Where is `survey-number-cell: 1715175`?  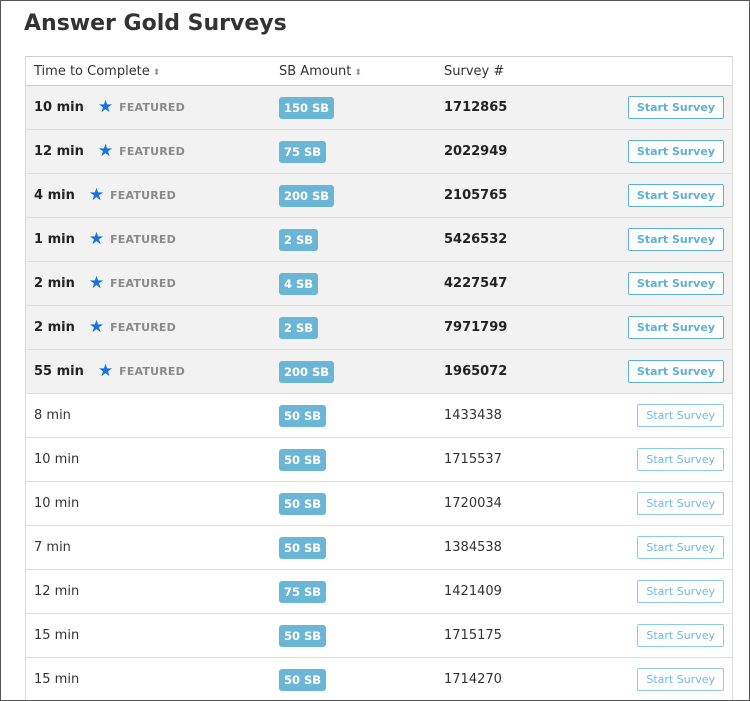
survey-number-cell: 1715175 is located at coordinates (473, 635).